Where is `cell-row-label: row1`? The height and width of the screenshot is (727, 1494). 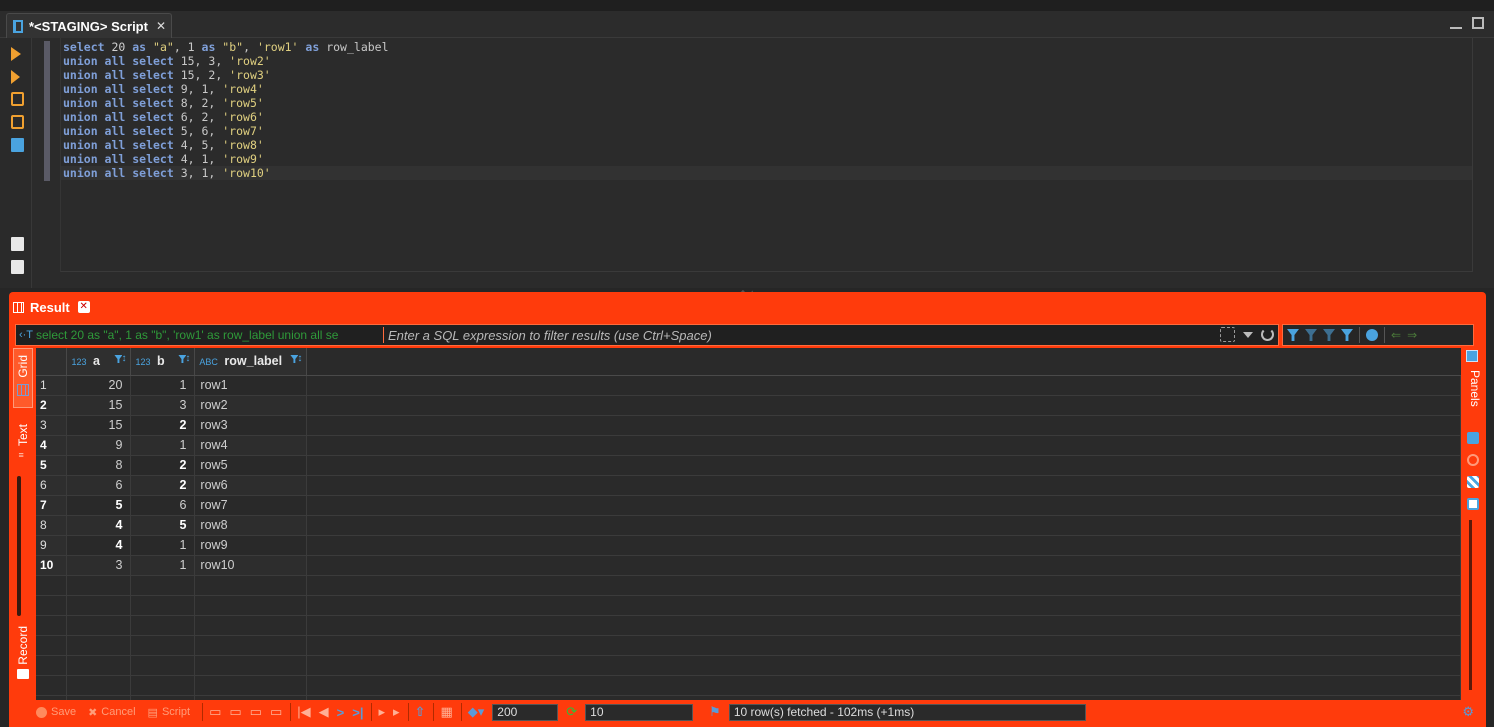
cell-row-label: row1 is located at coordinates (251, 385).